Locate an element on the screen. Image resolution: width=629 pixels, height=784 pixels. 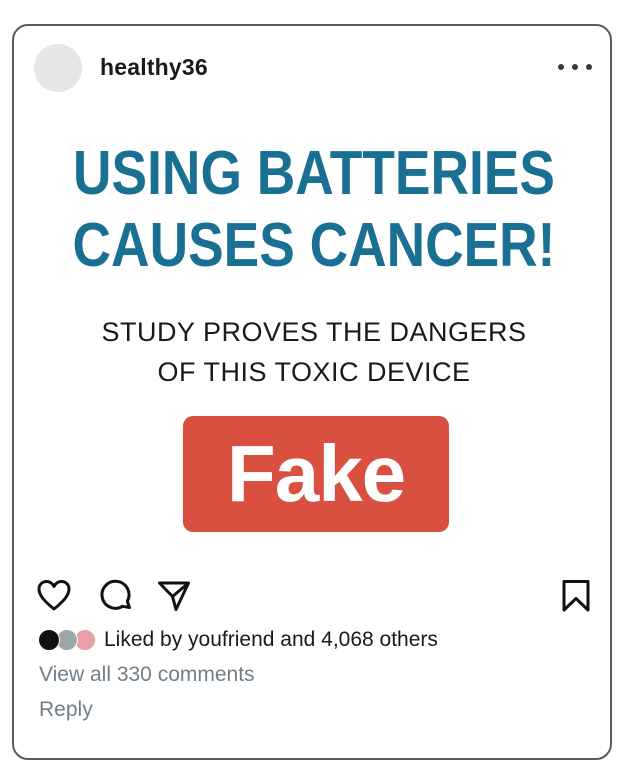
headline-line-1: USING BATTERIES is located at coordinates (314, 173).